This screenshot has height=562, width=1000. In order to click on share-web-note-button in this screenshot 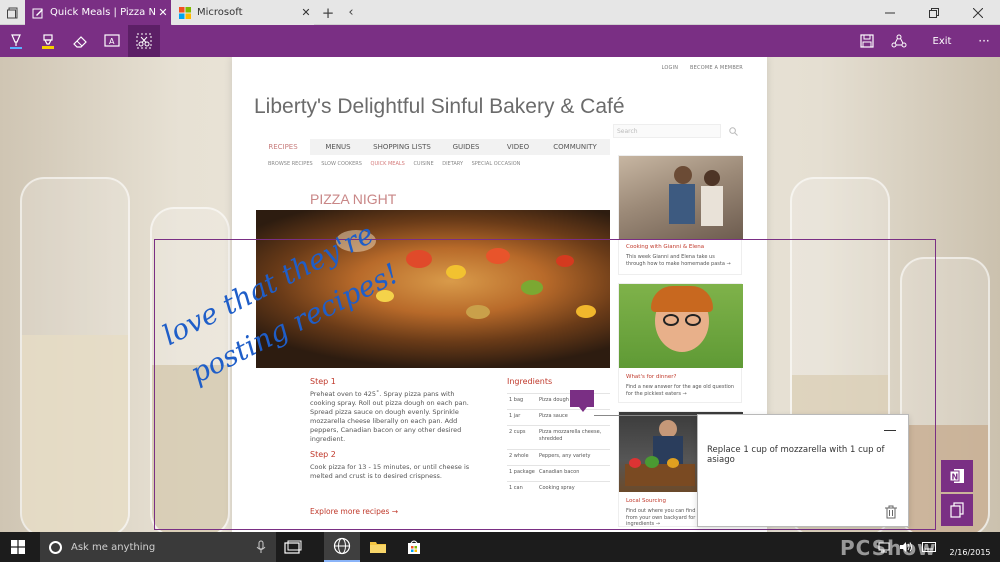, I will do `click(899, 41)`.